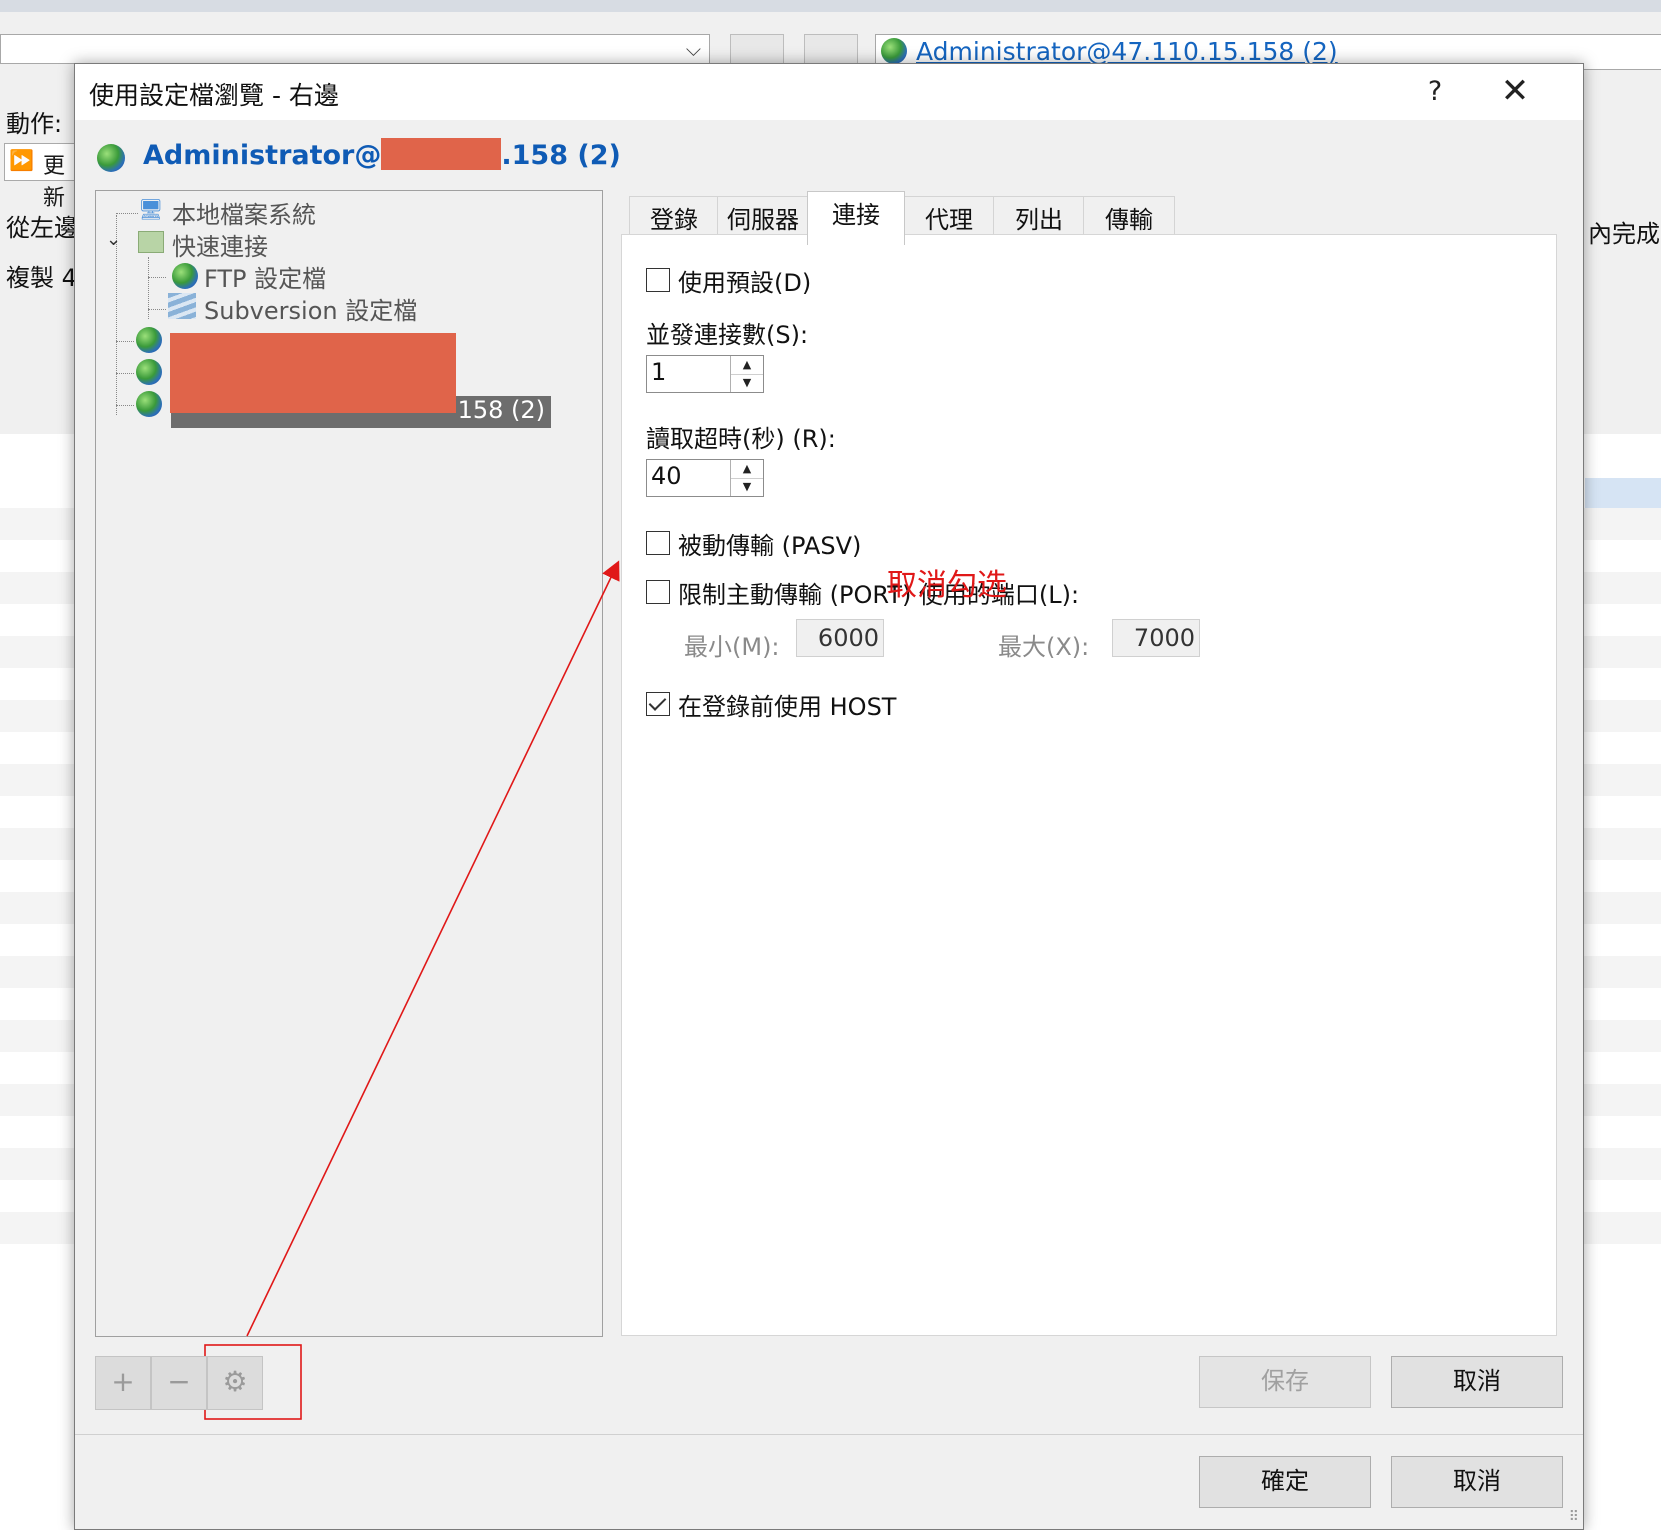  What do you see at coordinates (1285, 1482) in the screenshot?
I see `ok-button: 確定` at bounding box center [1285, 1482].